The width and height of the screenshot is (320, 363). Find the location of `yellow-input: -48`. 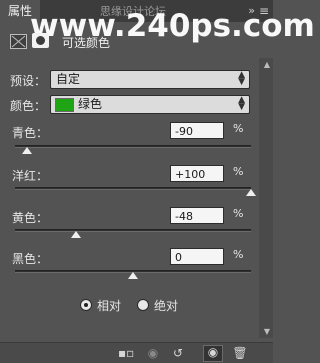

yellow-input: -48 is located at coordinates (197, 215).